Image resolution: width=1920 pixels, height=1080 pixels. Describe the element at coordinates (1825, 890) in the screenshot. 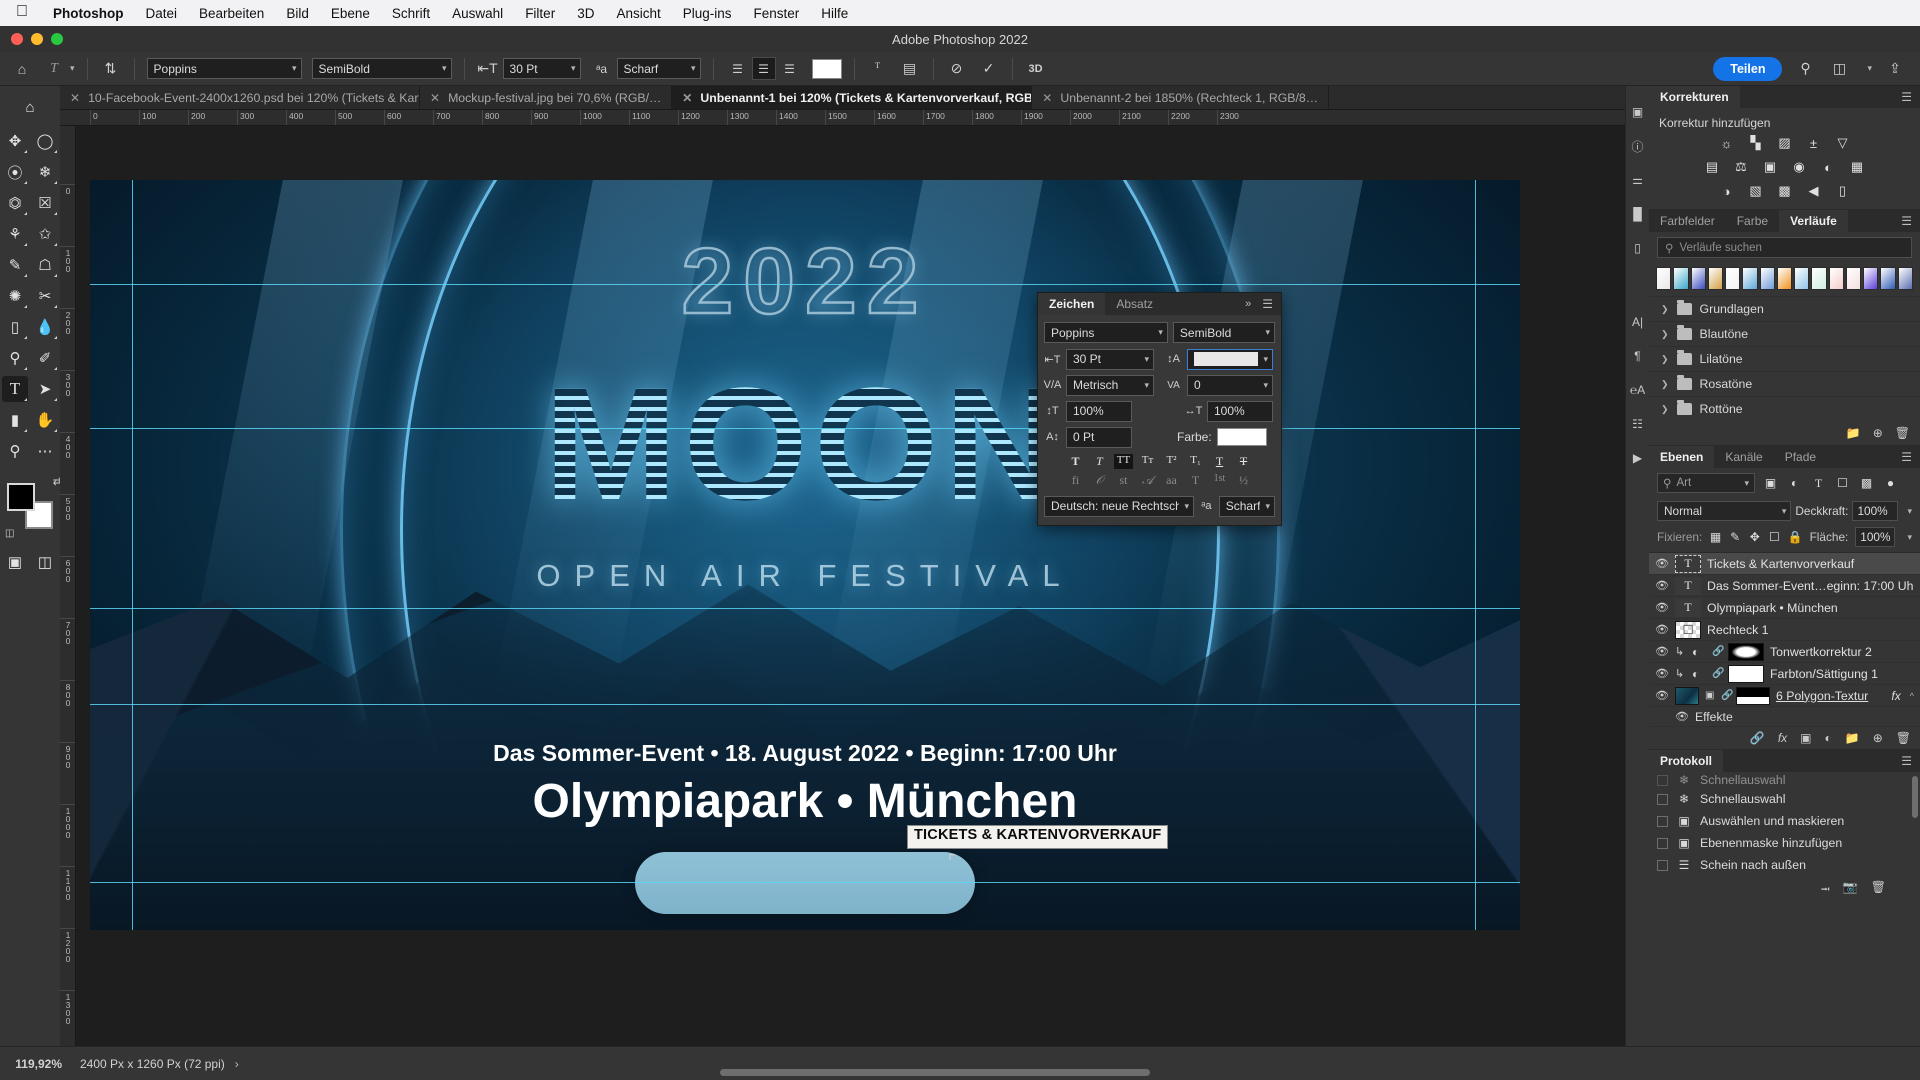

I see `new-document-from-state-icon: ⭲` at that location.